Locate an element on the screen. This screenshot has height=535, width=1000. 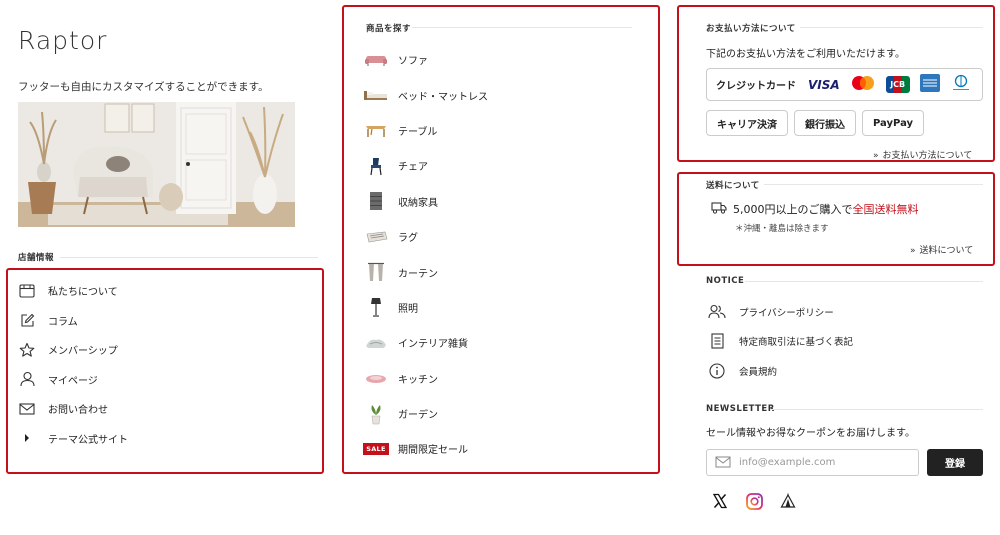
sofa-thumb is located at coordinates (376, 60).